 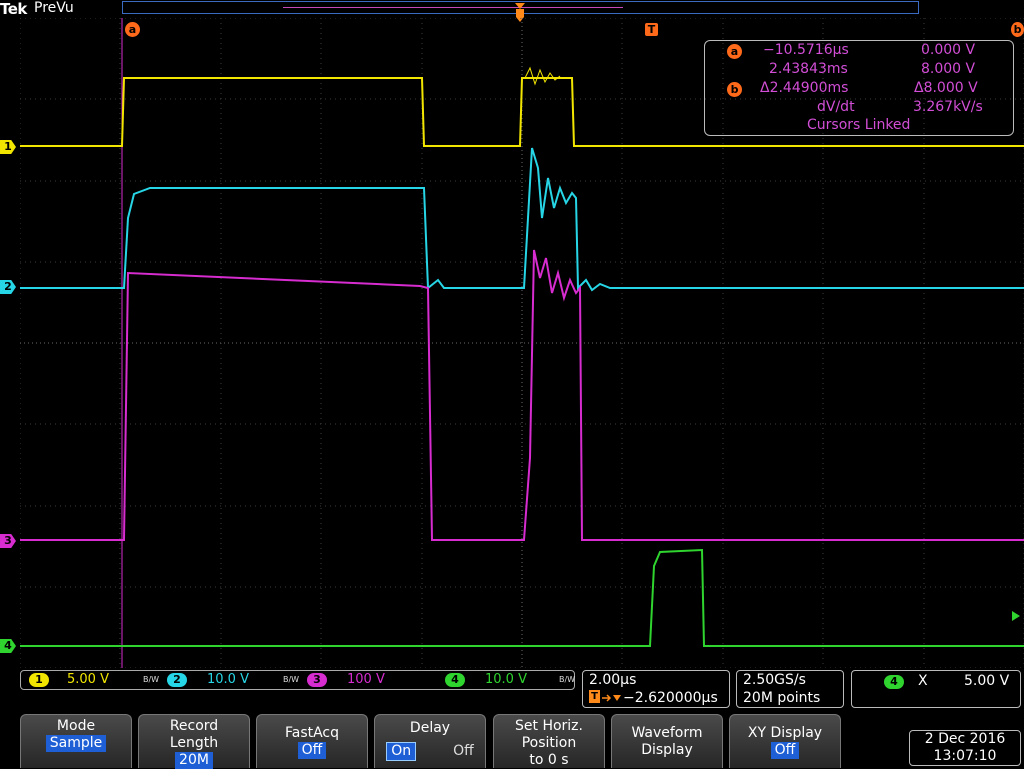 What do you see at coordinates (948, 107) in the screenshot?
I see `dvdt-value: 3.267kV/s` at bounding box center [948, 107].